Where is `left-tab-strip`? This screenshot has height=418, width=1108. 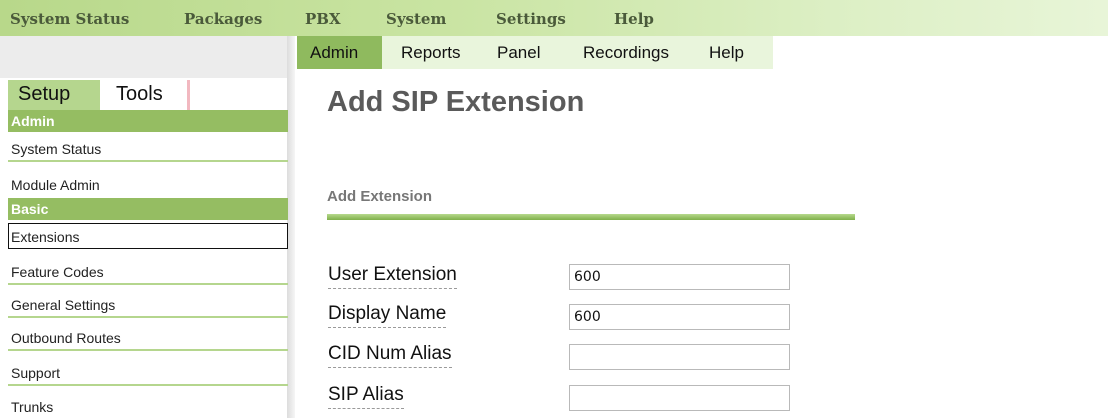 left-tab-strip is located at coordinates (145, 57).